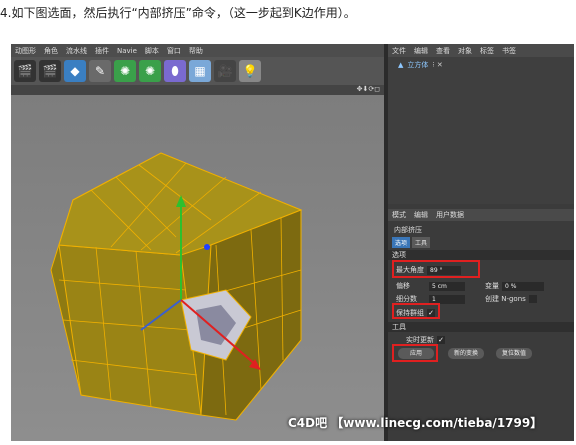 The width and height of the screenshot is (576, 445). Describe the element at coordinates (127, 51) in the screenshot. I see `menu-item: Navie` at that location.